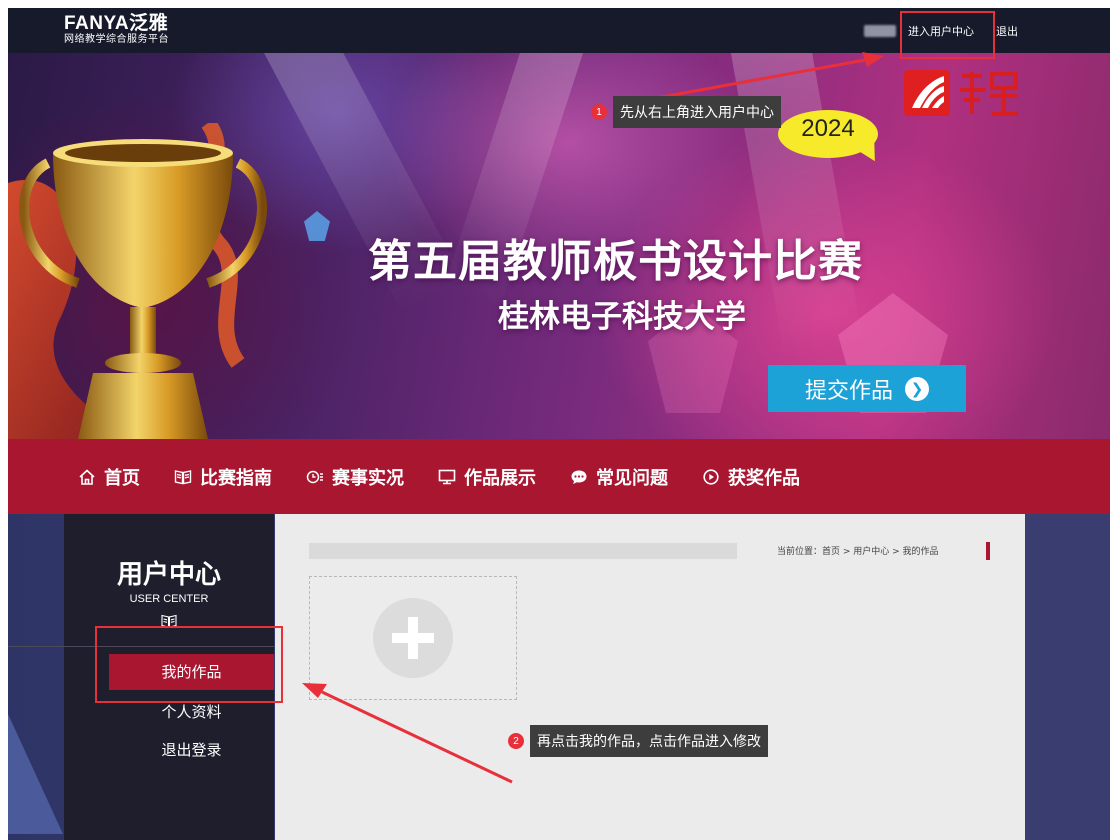 This screenshot has height=840, width=1110. Describe the element at coordinates (988, 551) in the screenshot. I see `red-marker` at that location.